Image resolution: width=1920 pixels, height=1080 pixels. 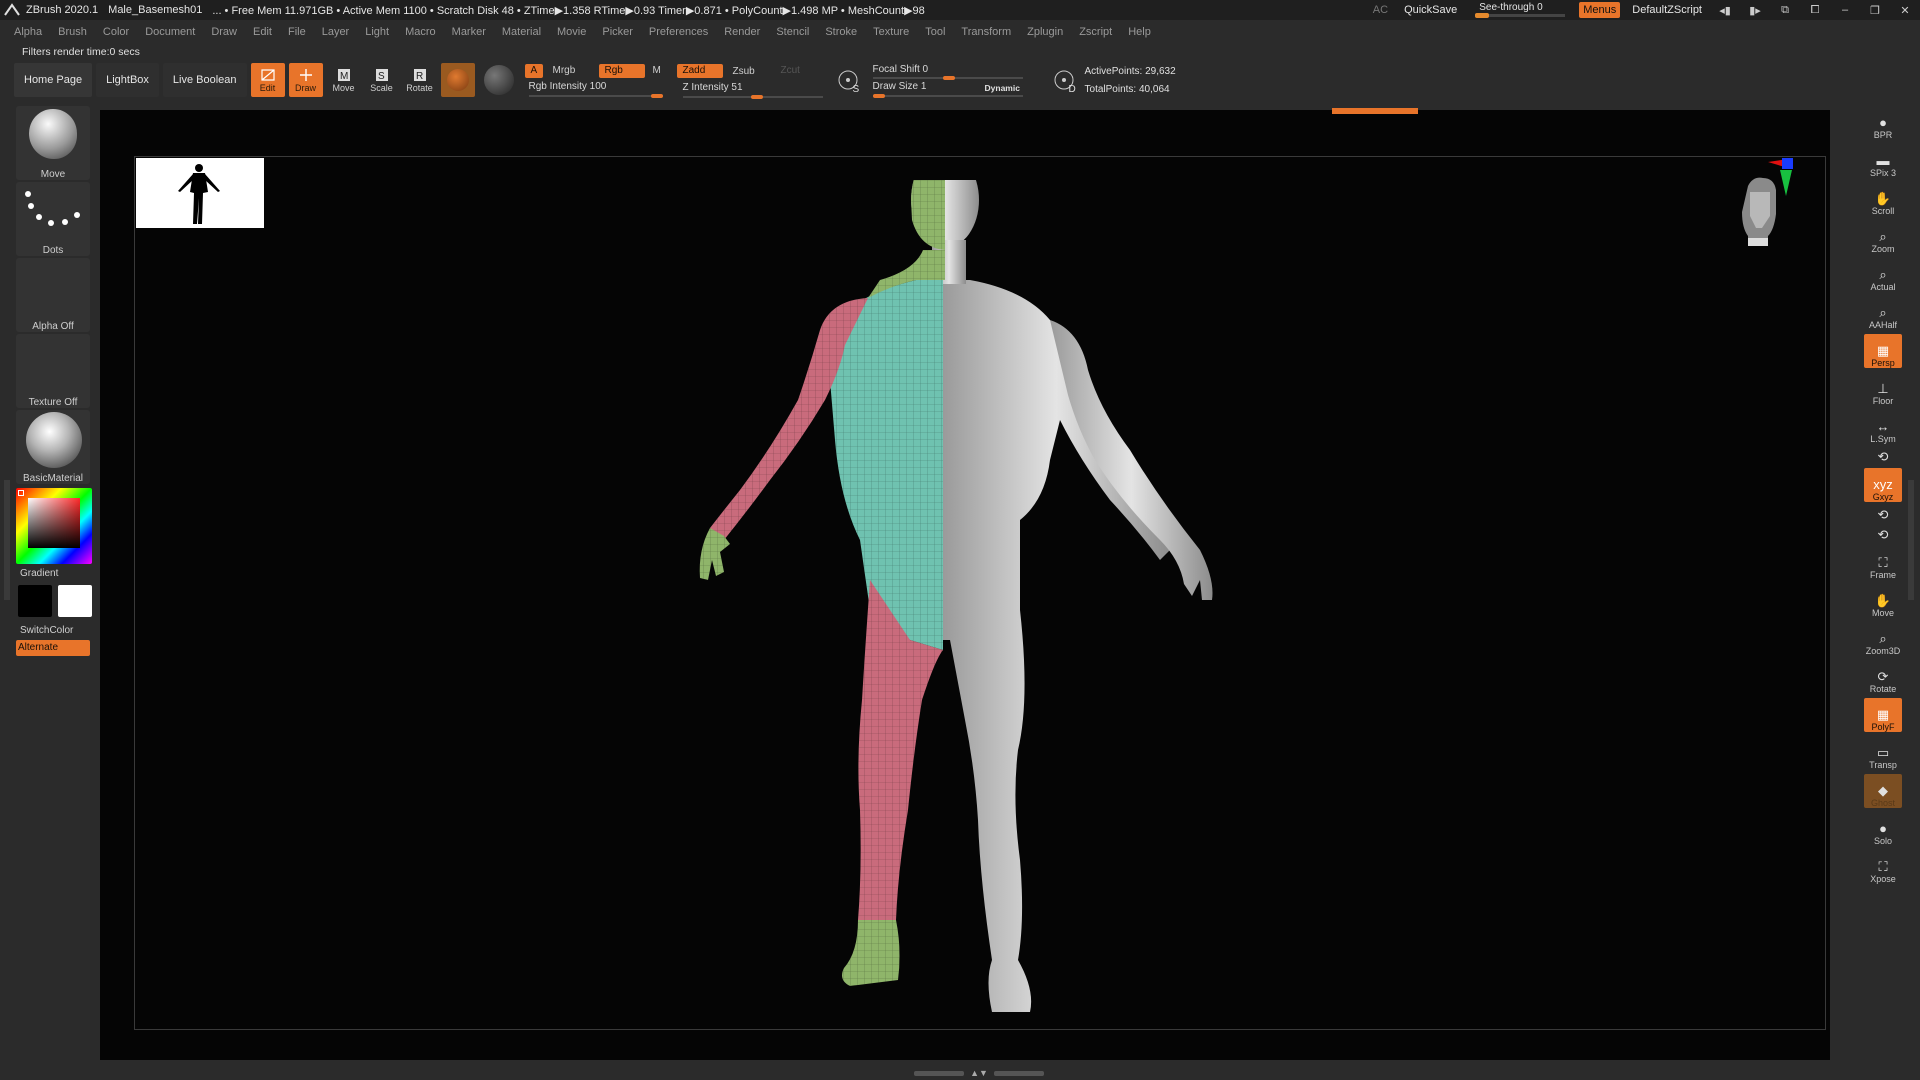 I want to click on frame-button: ⛶ Frame, so click(x=1883, y=563).